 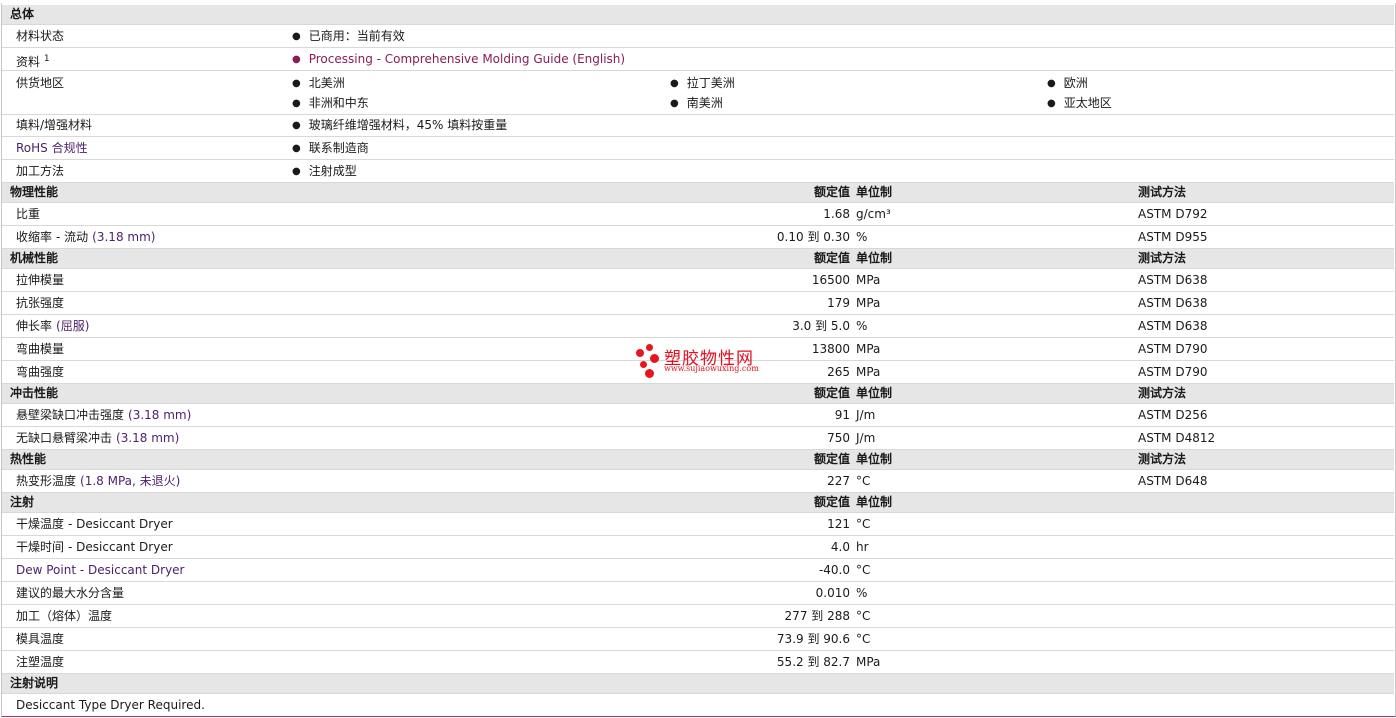 What do you see at coordinates (832, 593) in the screenshot?
I see `row-value: 0.010` at bounding box center [832, 593].